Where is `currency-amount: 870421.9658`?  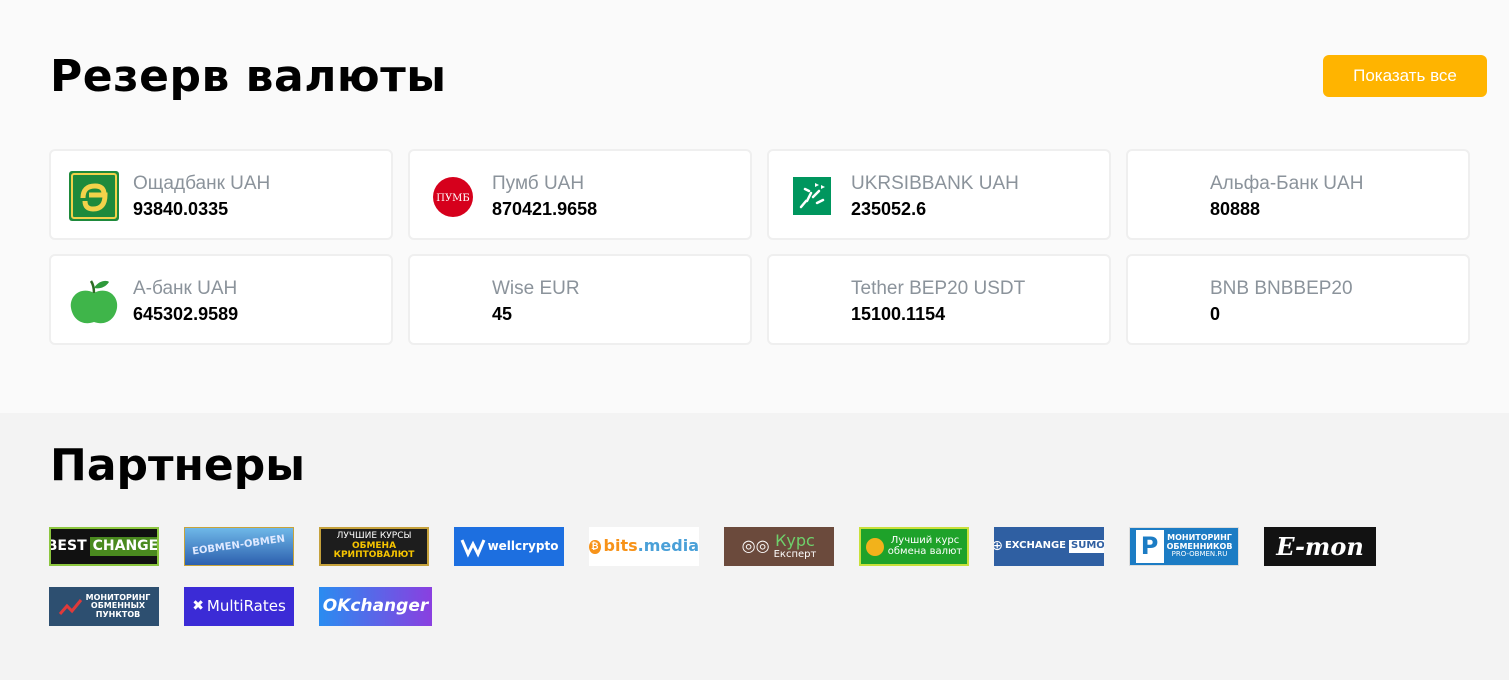
currency-amount: 870421.9658 is located at coordinates (545, 209).